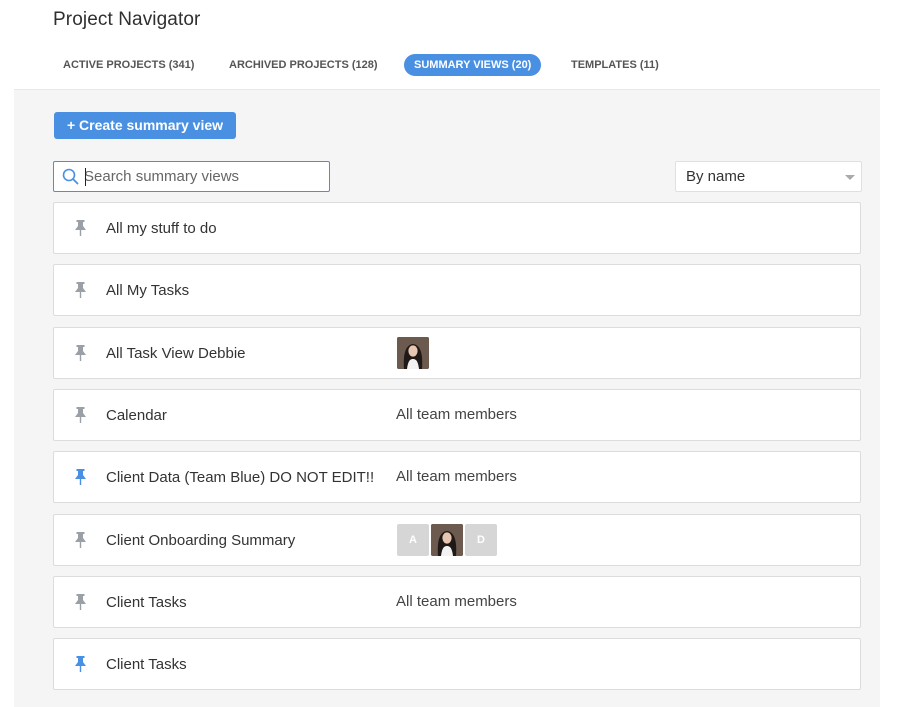 The image size is (900, 707). Describe the element at coordinates (716, 176) in the screenshot. I see `sort-selected-label: By name` at that location.